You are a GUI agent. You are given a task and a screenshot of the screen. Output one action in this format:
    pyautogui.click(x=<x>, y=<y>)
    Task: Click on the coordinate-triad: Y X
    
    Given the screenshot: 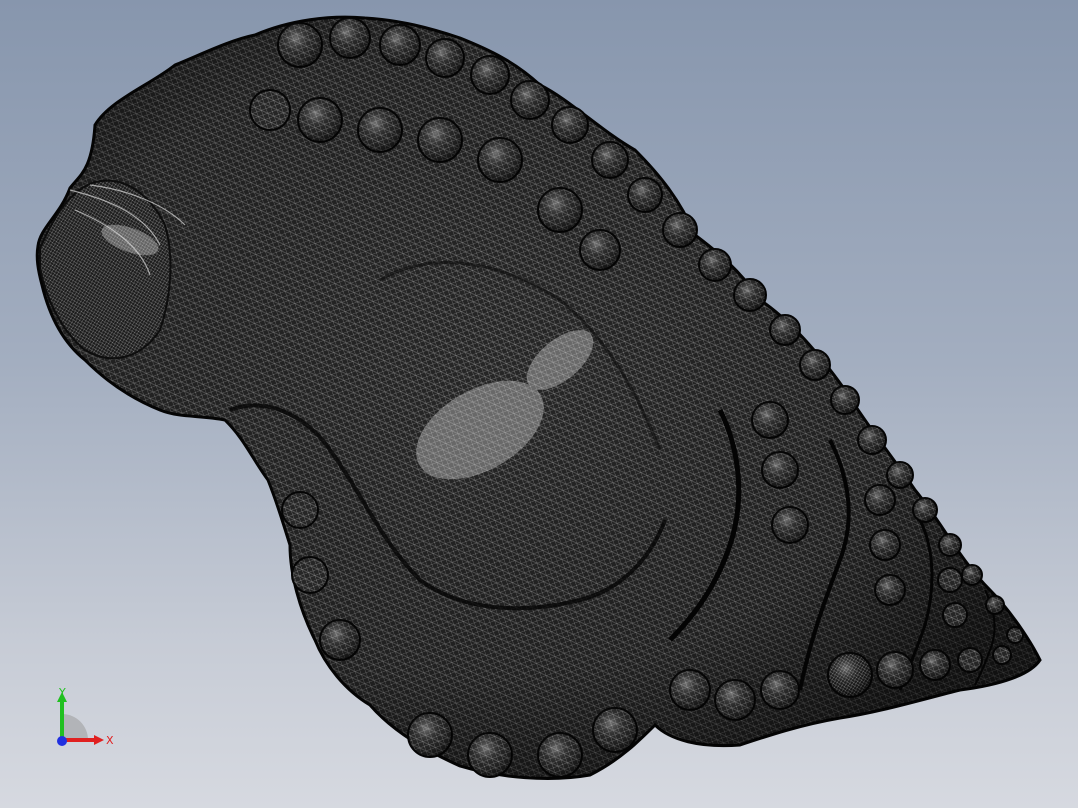 What is the action you would take?
    pyautogui.click(x=85, y=716)
    